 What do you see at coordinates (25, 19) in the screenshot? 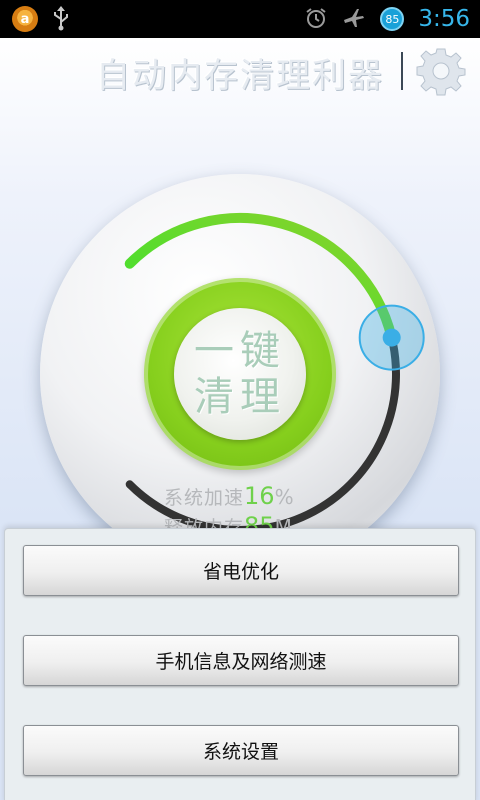
I see `app-notification-icon: a` at bounding box center [25, 19].